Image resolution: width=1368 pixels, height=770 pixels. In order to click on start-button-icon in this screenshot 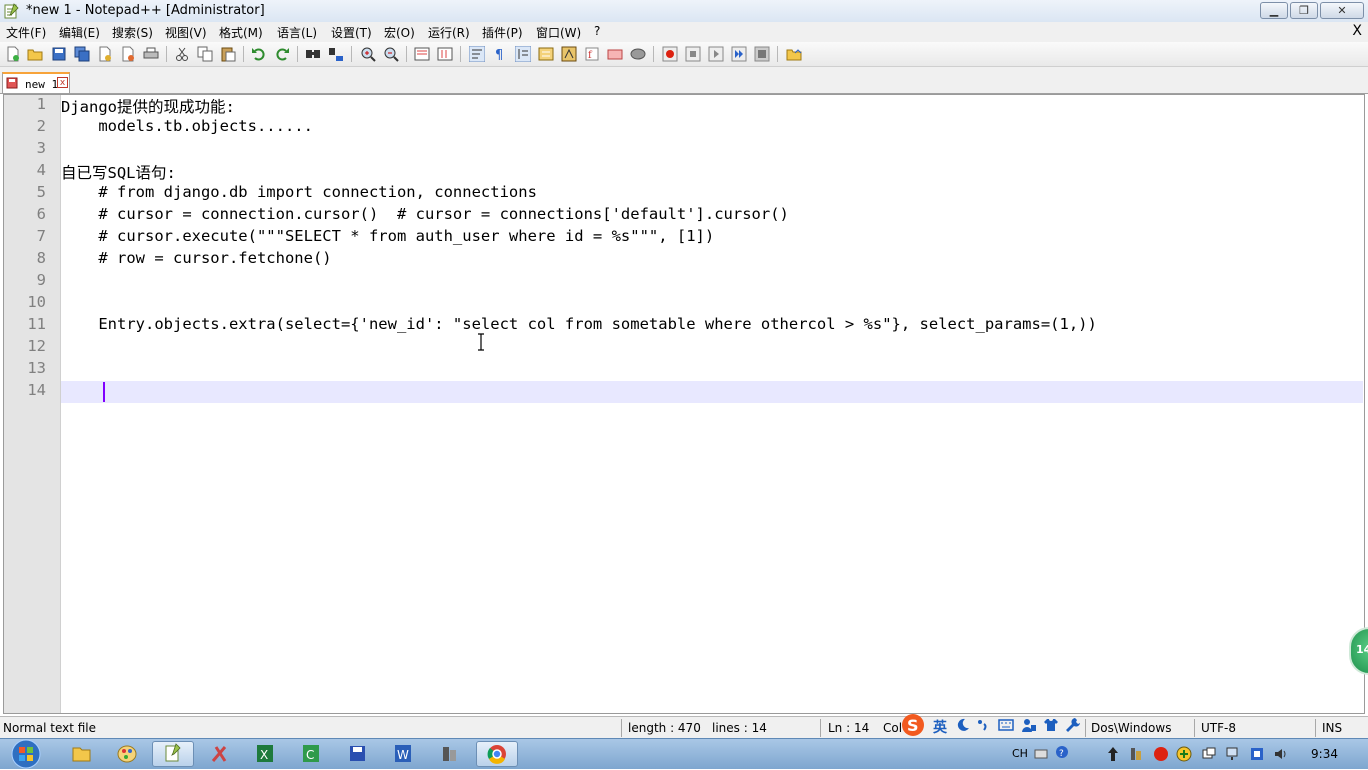, I will do `click(26, 754)`.